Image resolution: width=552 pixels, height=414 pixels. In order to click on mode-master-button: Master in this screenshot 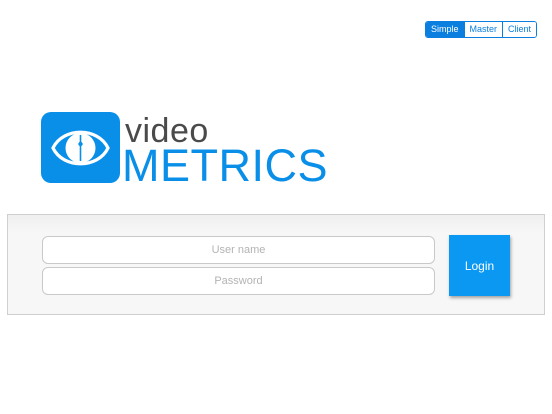, I will do `click(483, 29)`.